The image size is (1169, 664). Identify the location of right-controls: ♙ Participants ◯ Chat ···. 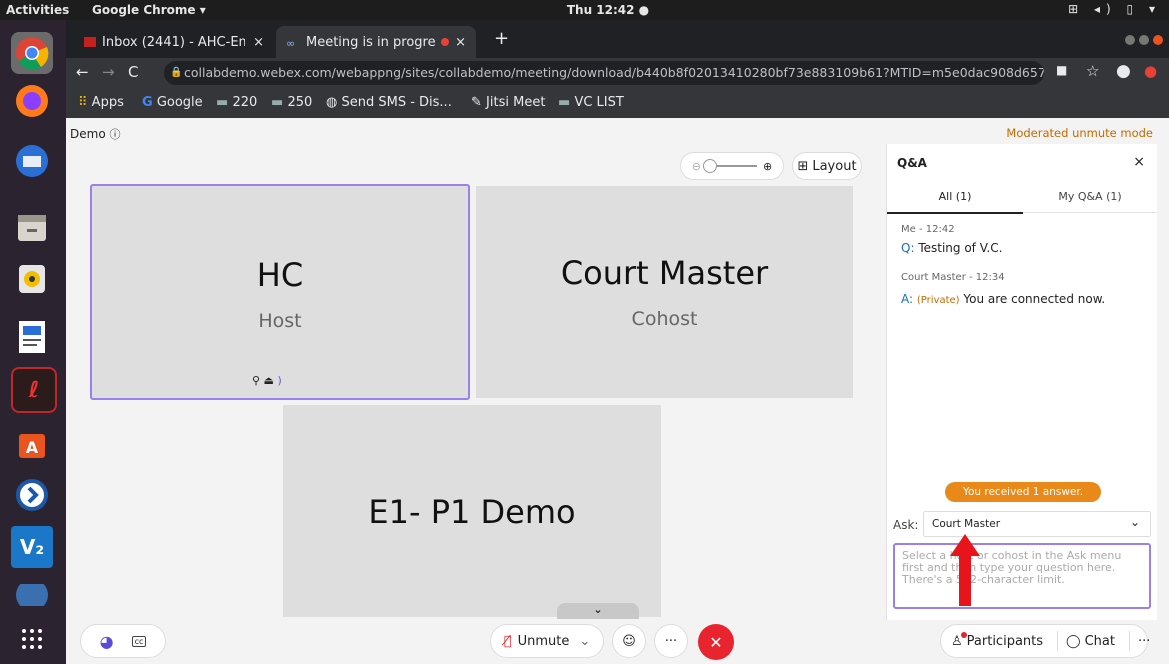
(1045, 641).